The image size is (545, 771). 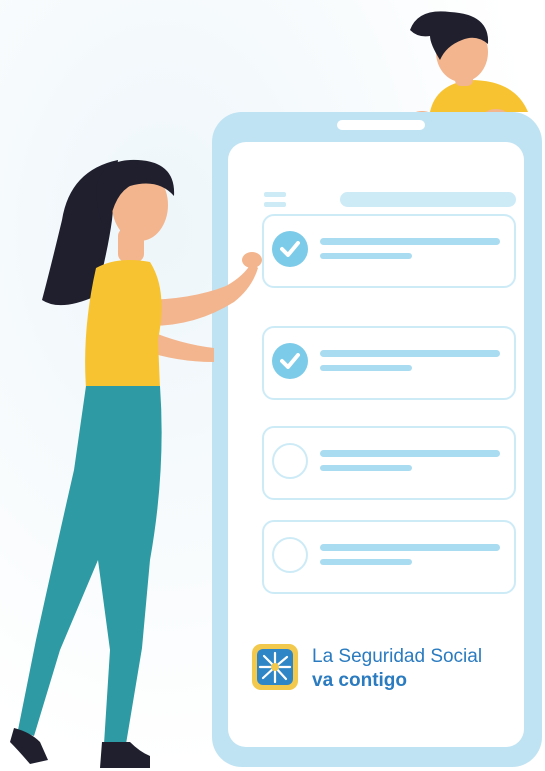 What do you see at coordinates (90, 565) in the screenshot?
I see `woman-pants` at bounding box center [90, 565].